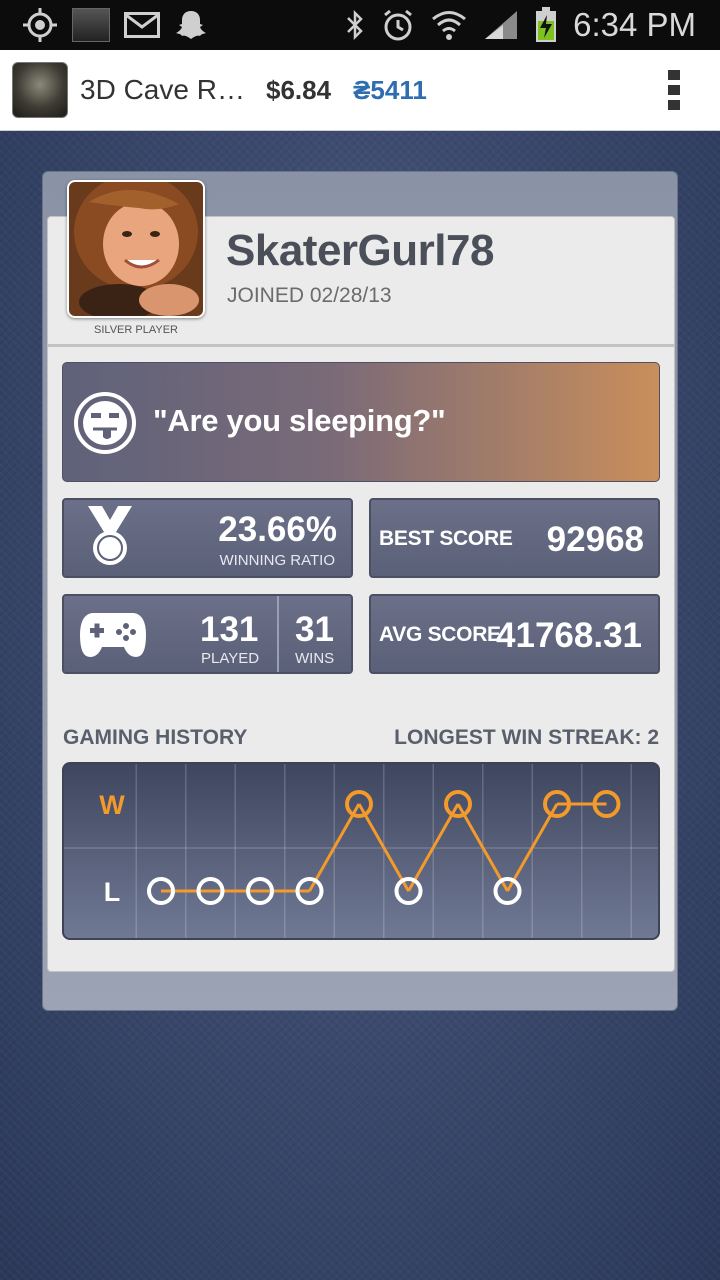  I want to click on wins-value: 31, so click(314, 629).